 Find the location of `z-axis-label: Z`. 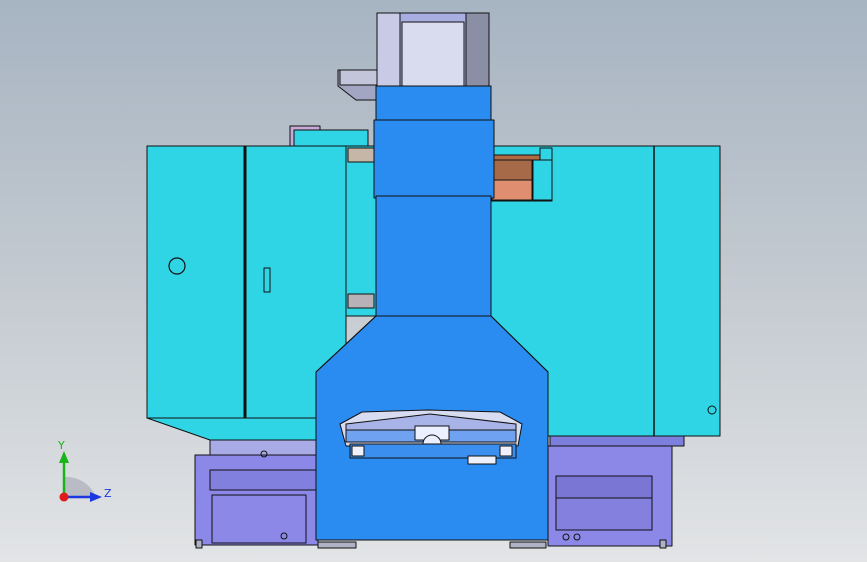

z-axis-label: Z is located at coordinates (108, 493).